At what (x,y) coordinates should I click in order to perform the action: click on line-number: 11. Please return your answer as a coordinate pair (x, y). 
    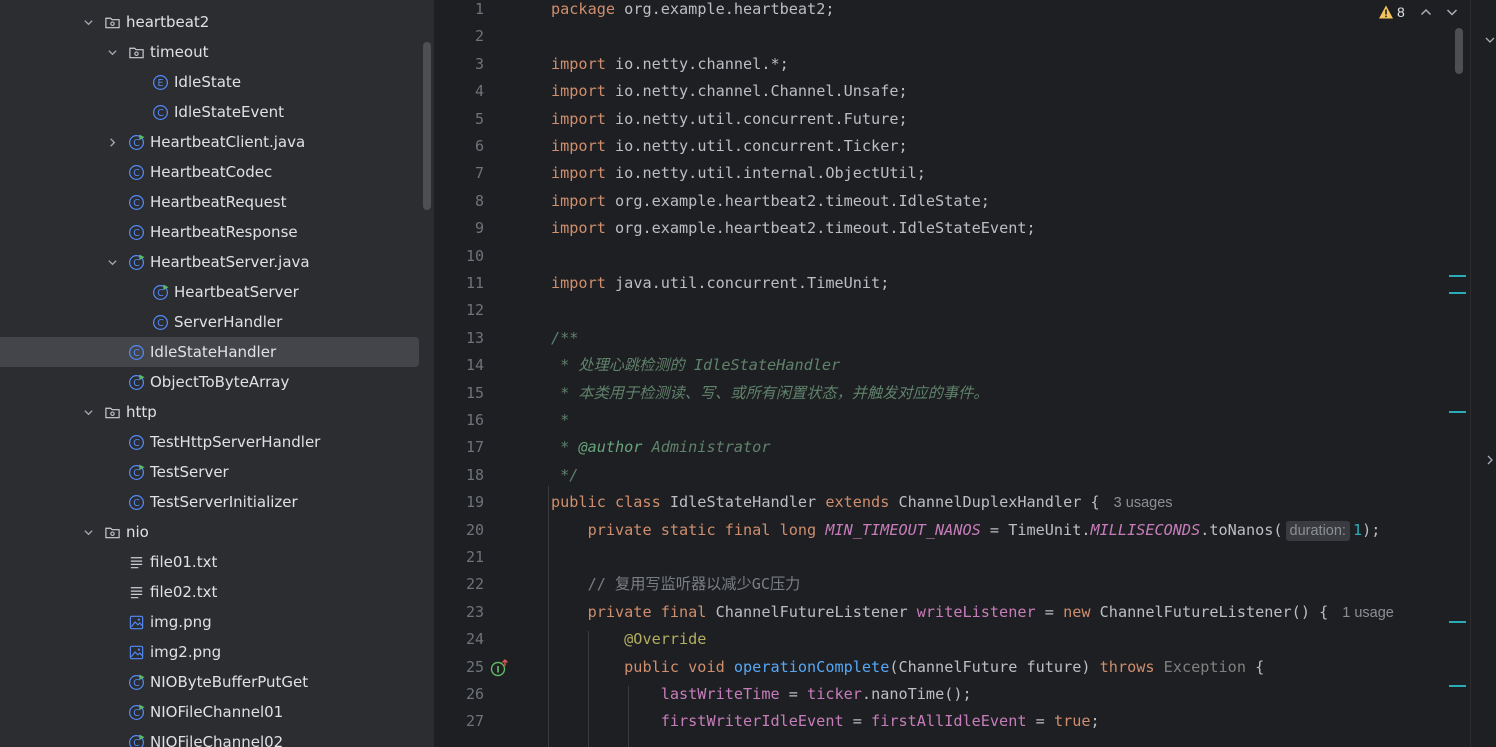
    Looking at the image, I should click on (474, 283).